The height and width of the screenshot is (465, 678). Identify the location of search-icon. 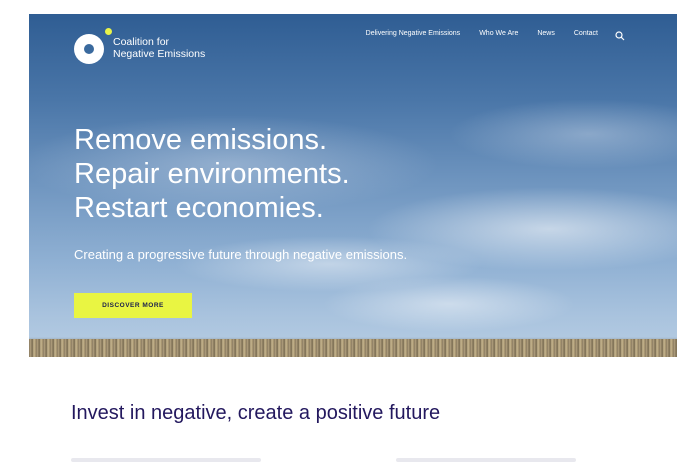
(620, 34).